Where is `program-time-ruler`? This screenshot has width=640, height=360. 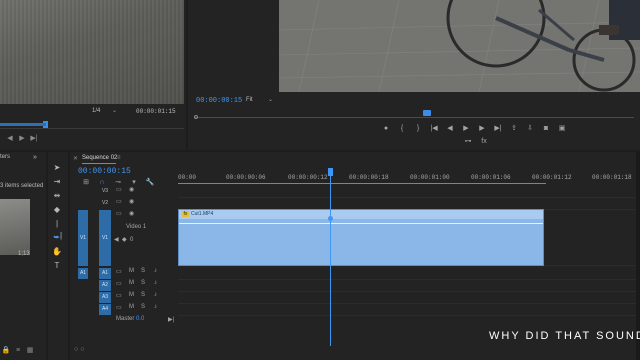 program-time-ruler is located at coordinates (414, 114).